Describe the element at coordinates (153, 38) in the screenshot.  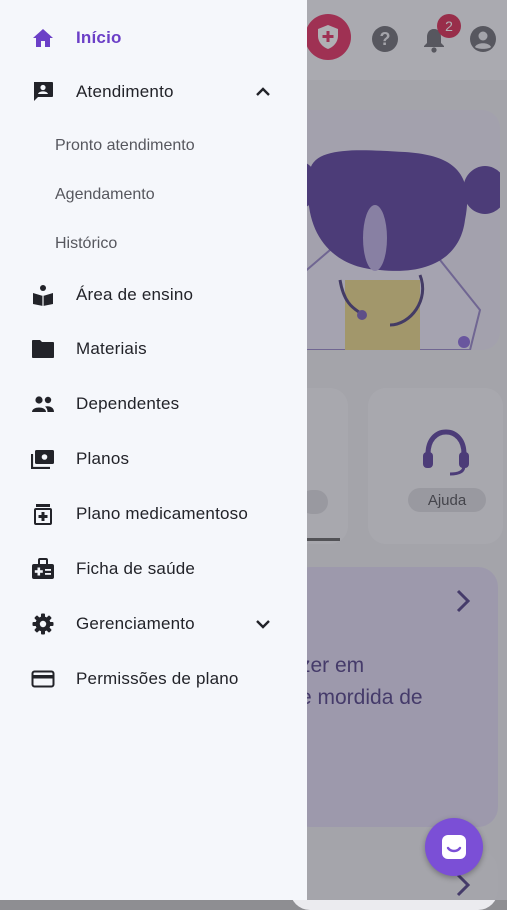
I see `menu-item-inicio: Início` at that location.